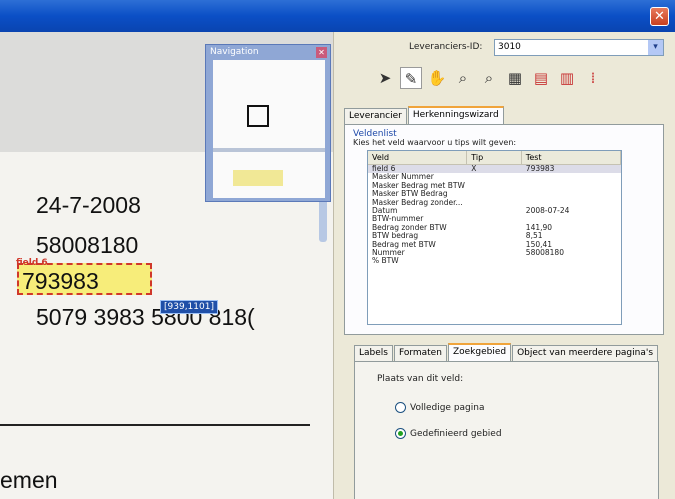  Describe the element at coordinates (571, 157) in the screenshot. I see `column-test: Test` at that location.